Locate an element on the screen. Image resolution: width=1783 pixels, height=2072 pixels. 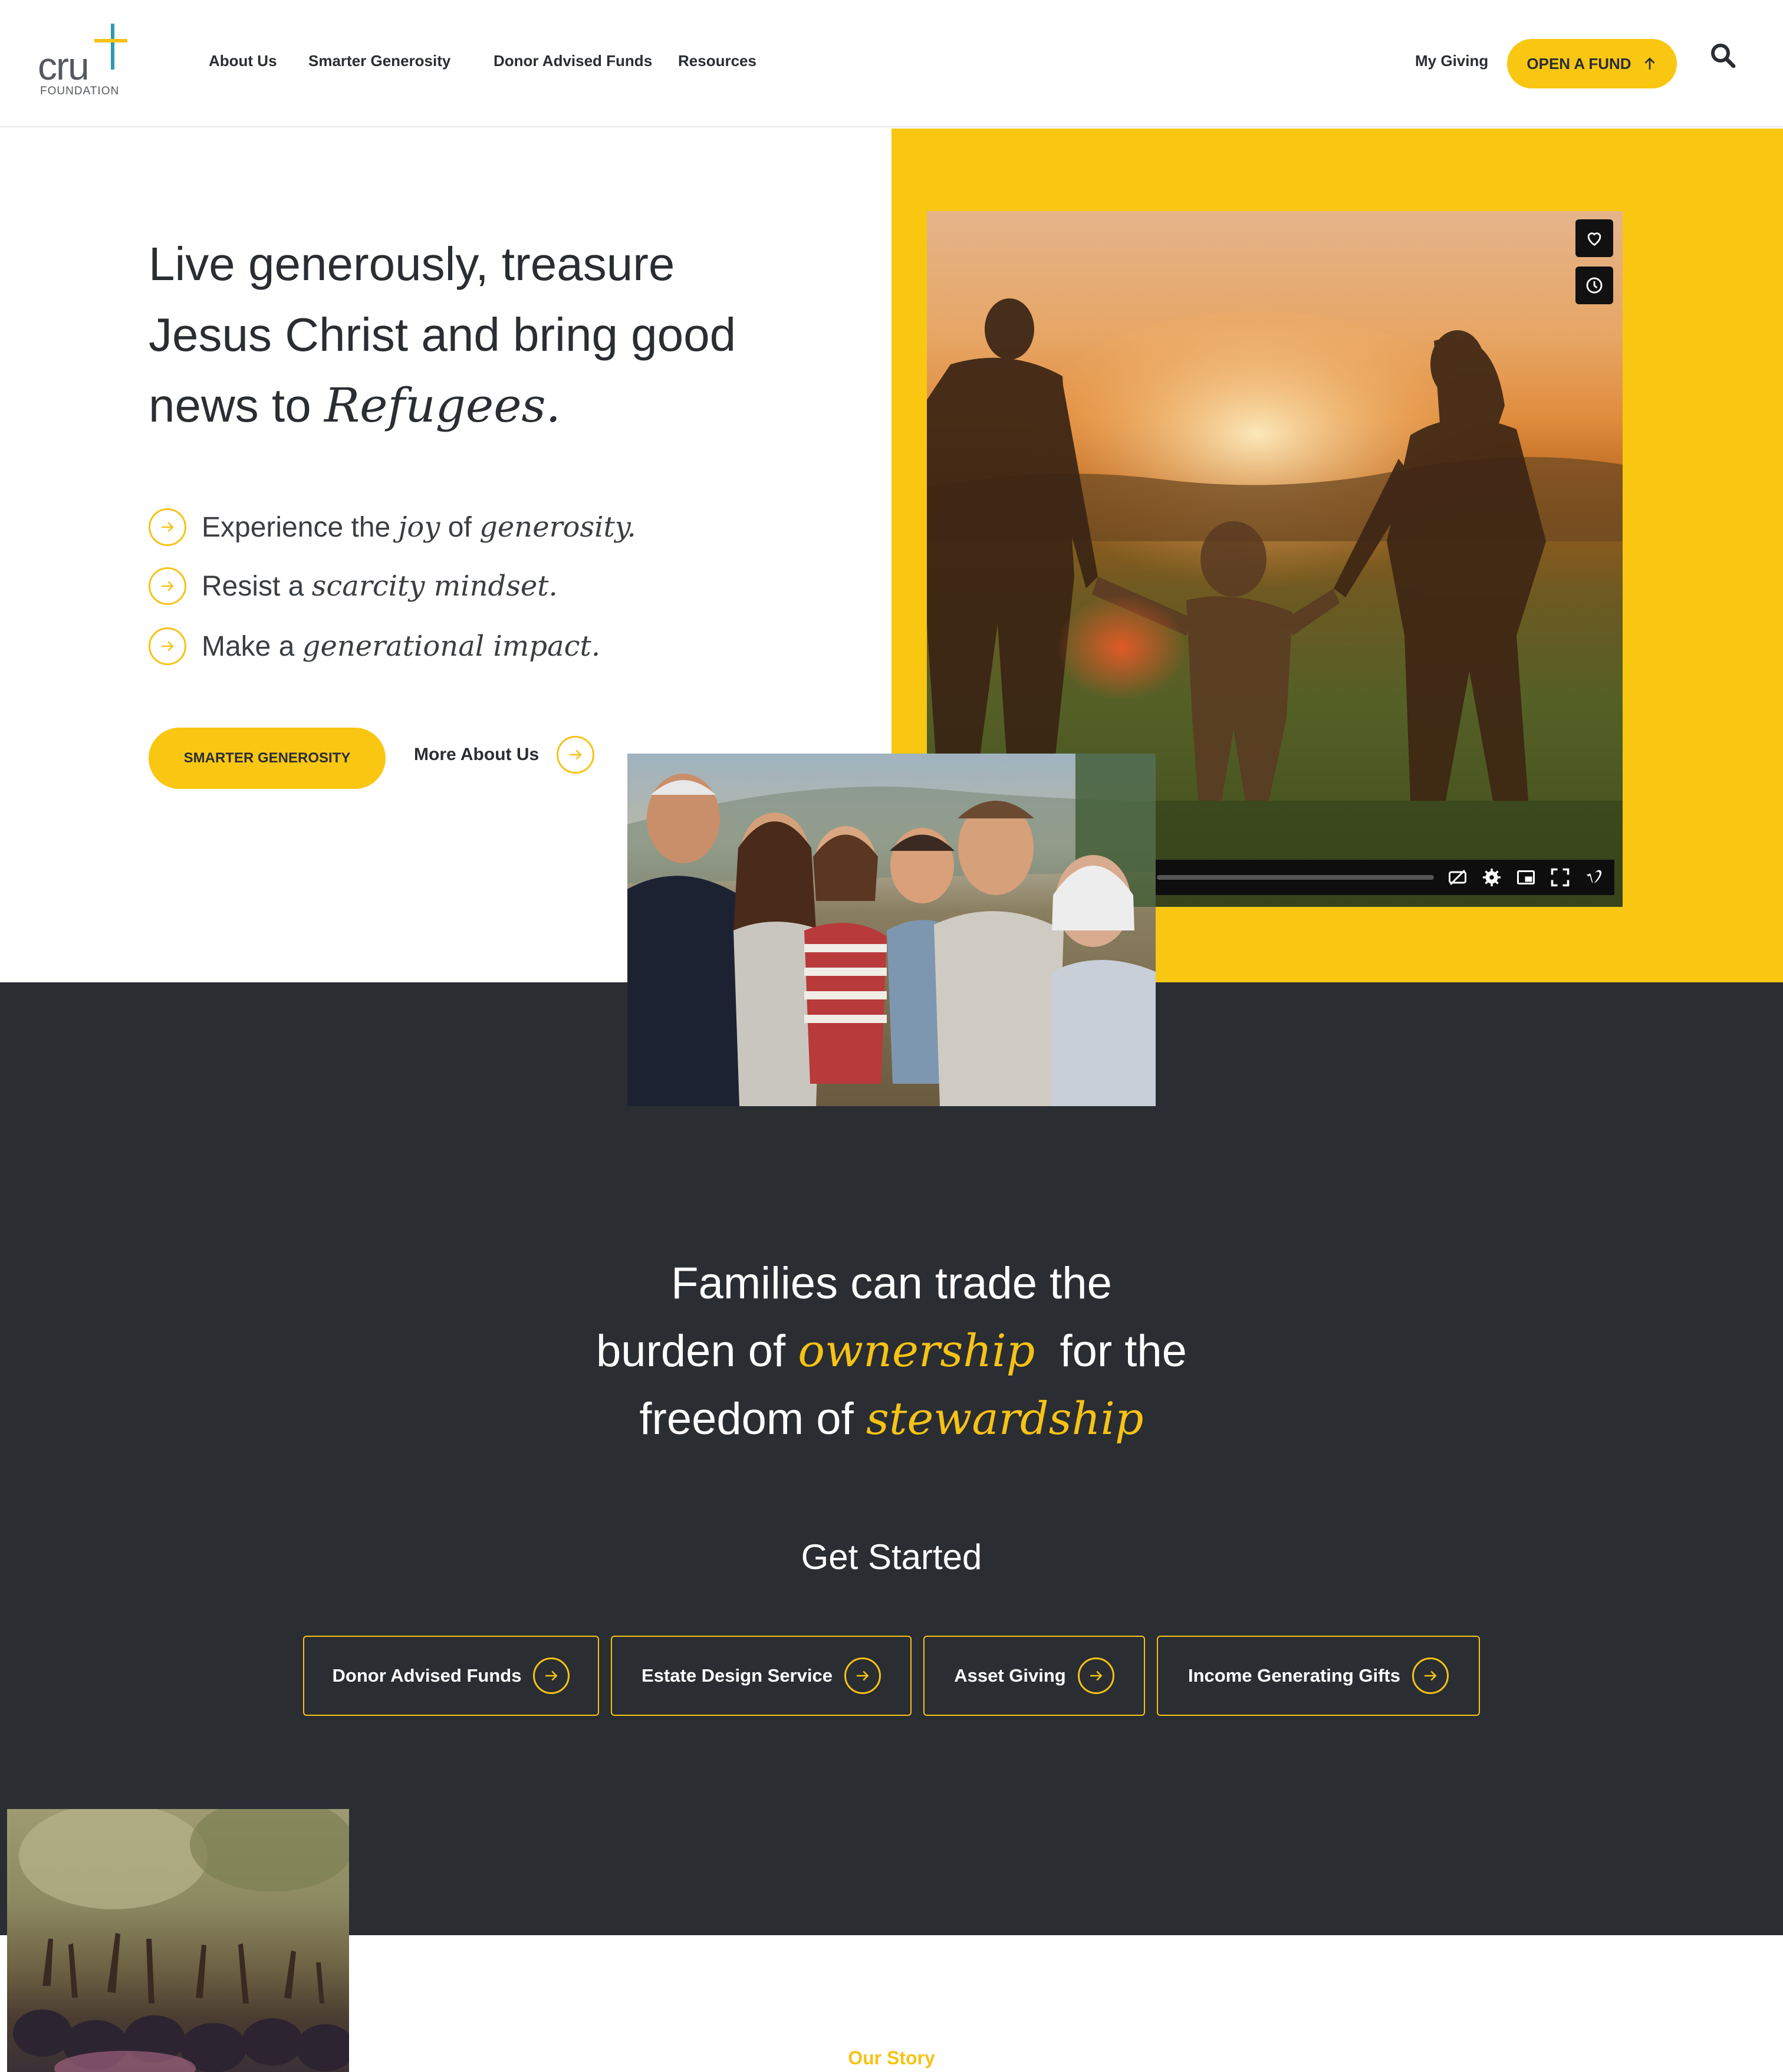
watch-later-button is located at coordinates (1594, 286).